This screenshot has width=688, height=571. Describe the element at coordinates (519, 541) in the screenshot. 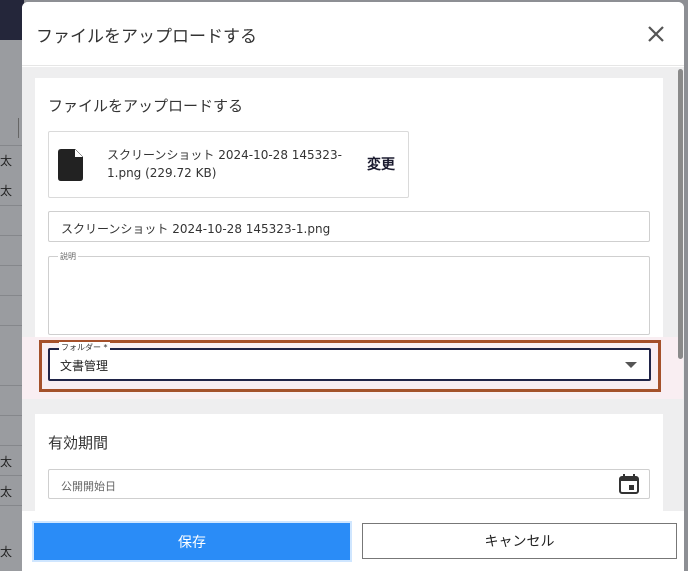

I see `cancel-button: キャンセル` at that location.